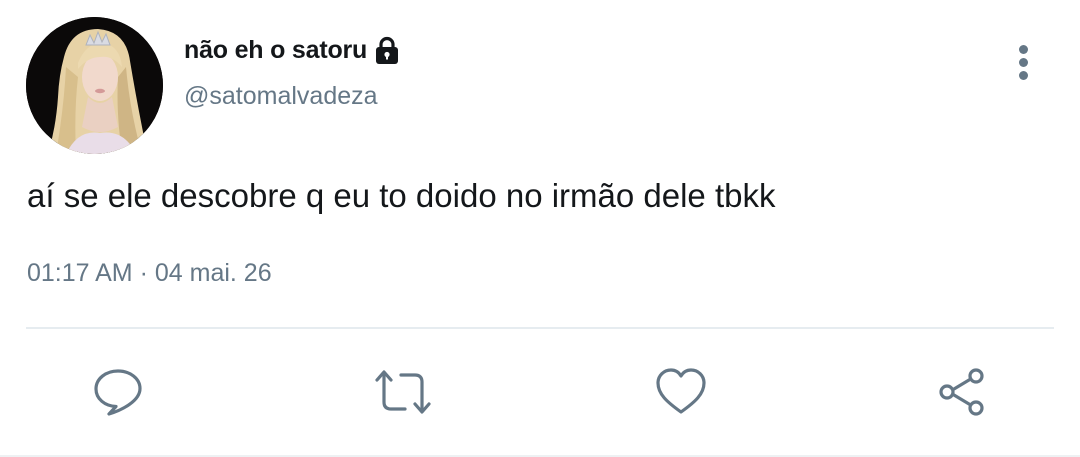 This screenshot has width=1080, height=457. I want to click on share-button, so click(962, 392).